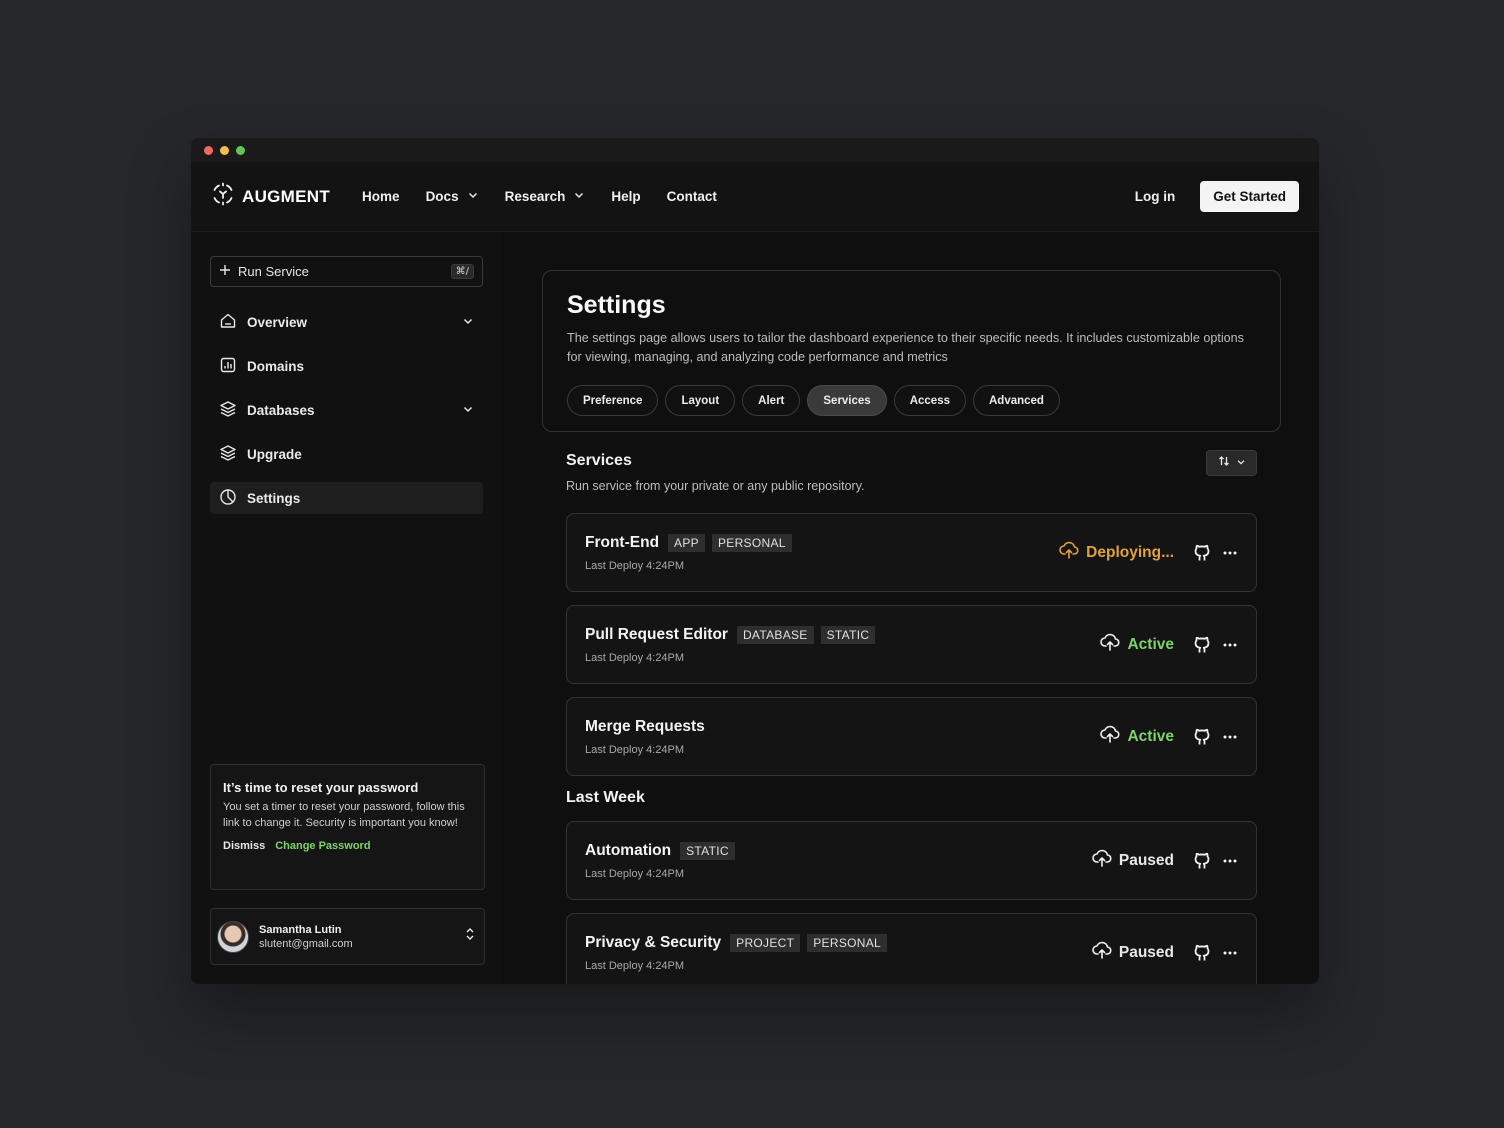 The height and width of the screenshot is (1128, 1504). What do you see at coordinates (274, 454) in the screenshot?
I see `sidebar-item-label: Upgrade` at bounding box center [274, 454].